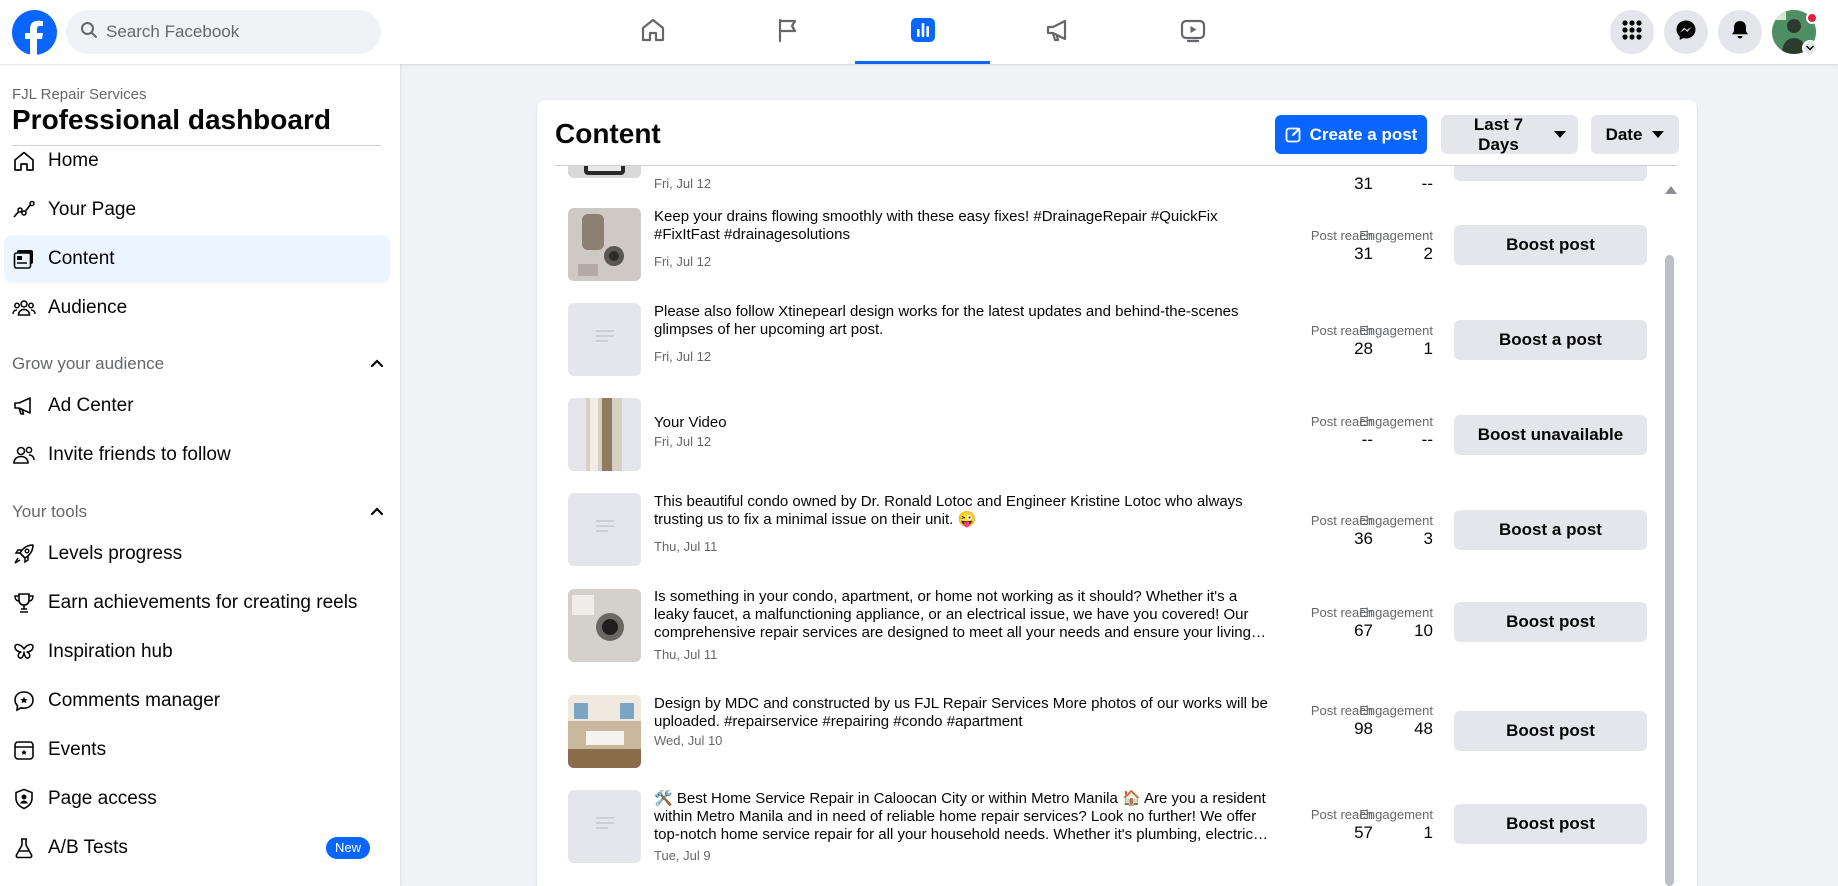  Describe the element at coordinates (1509, 134) in the screenshot. I see `date-range-dropdown: Last 7 Days` at that location.